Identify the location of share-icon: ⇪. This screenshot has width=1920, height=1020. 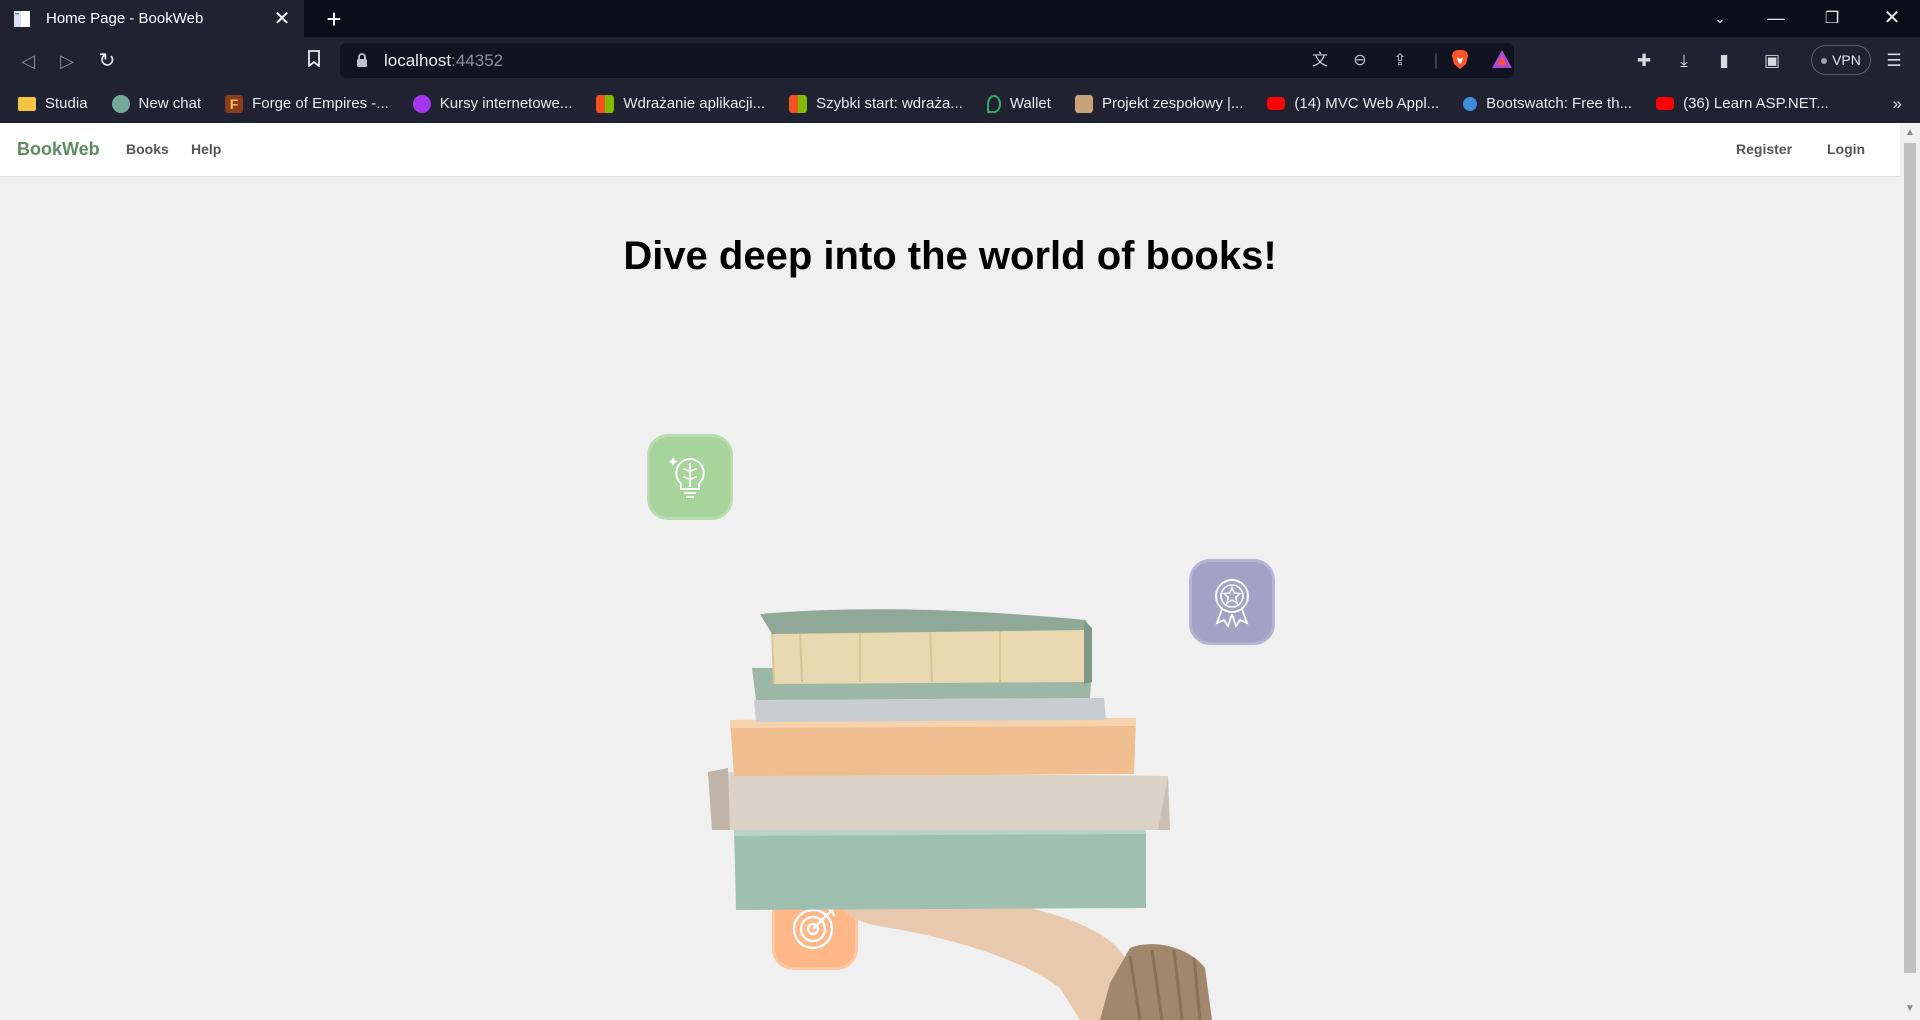
(1400, 61).